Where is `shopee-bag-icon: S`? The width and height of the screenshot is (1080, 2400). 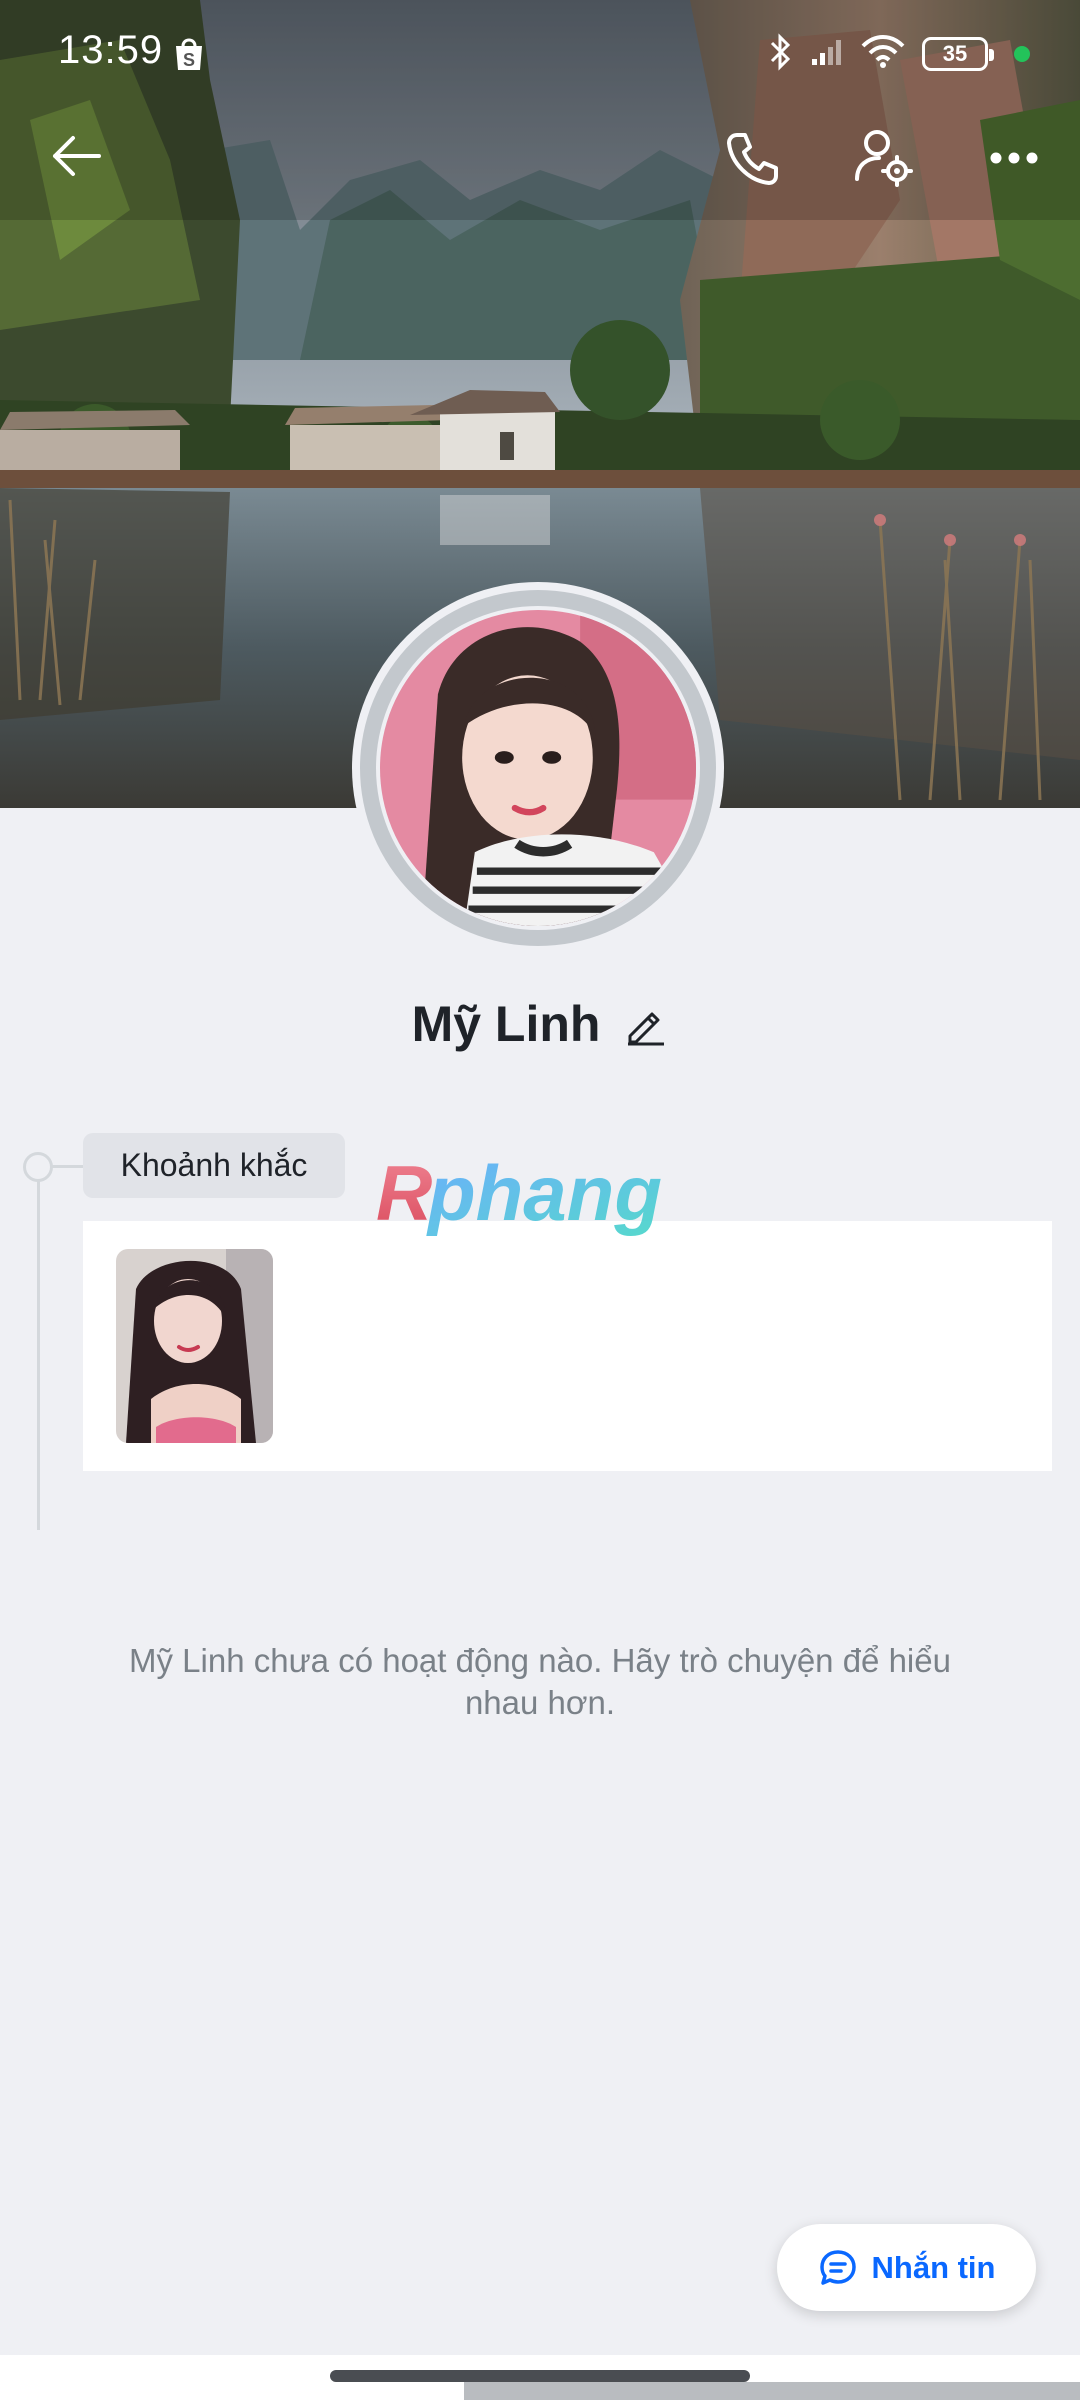 shopee-bag-icon: S is located at coordinates (189, 54).